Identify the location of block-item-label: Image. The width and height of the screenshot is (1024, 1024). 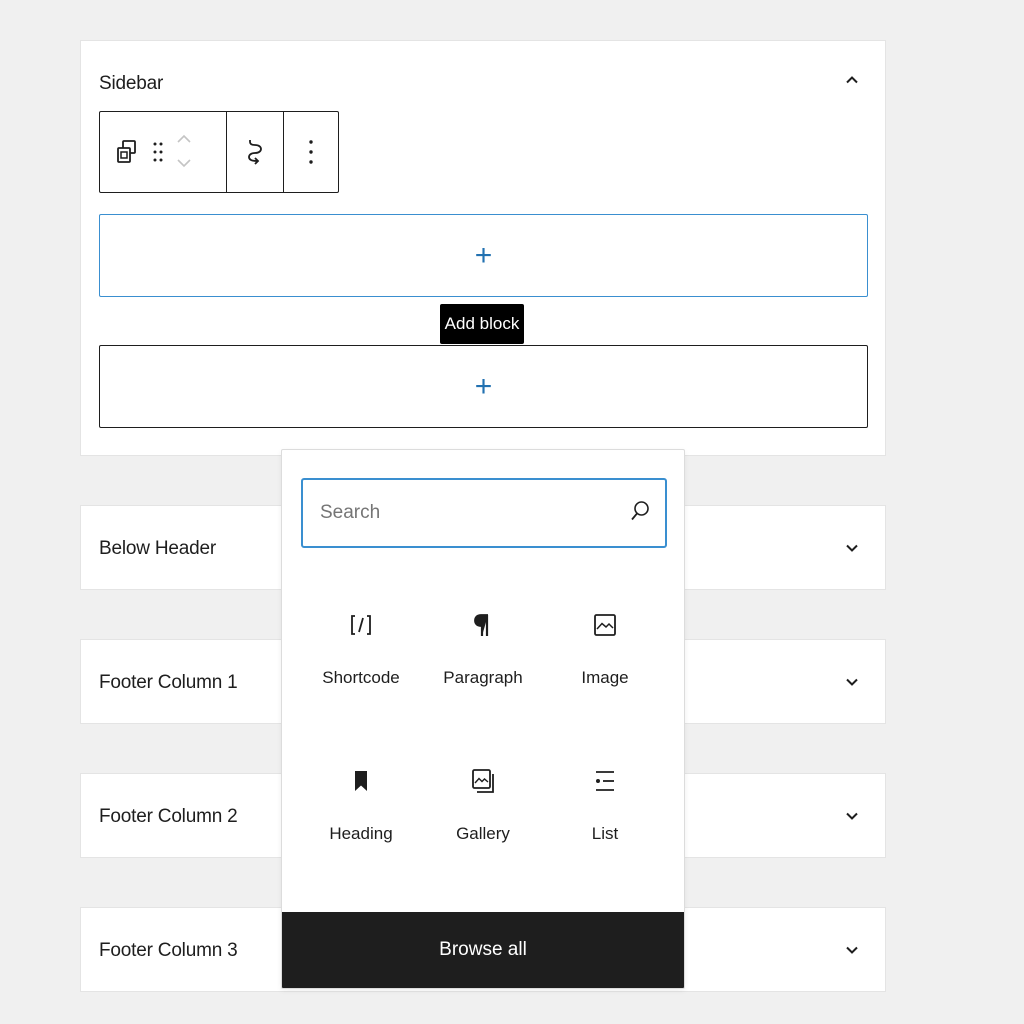
(605, 677).